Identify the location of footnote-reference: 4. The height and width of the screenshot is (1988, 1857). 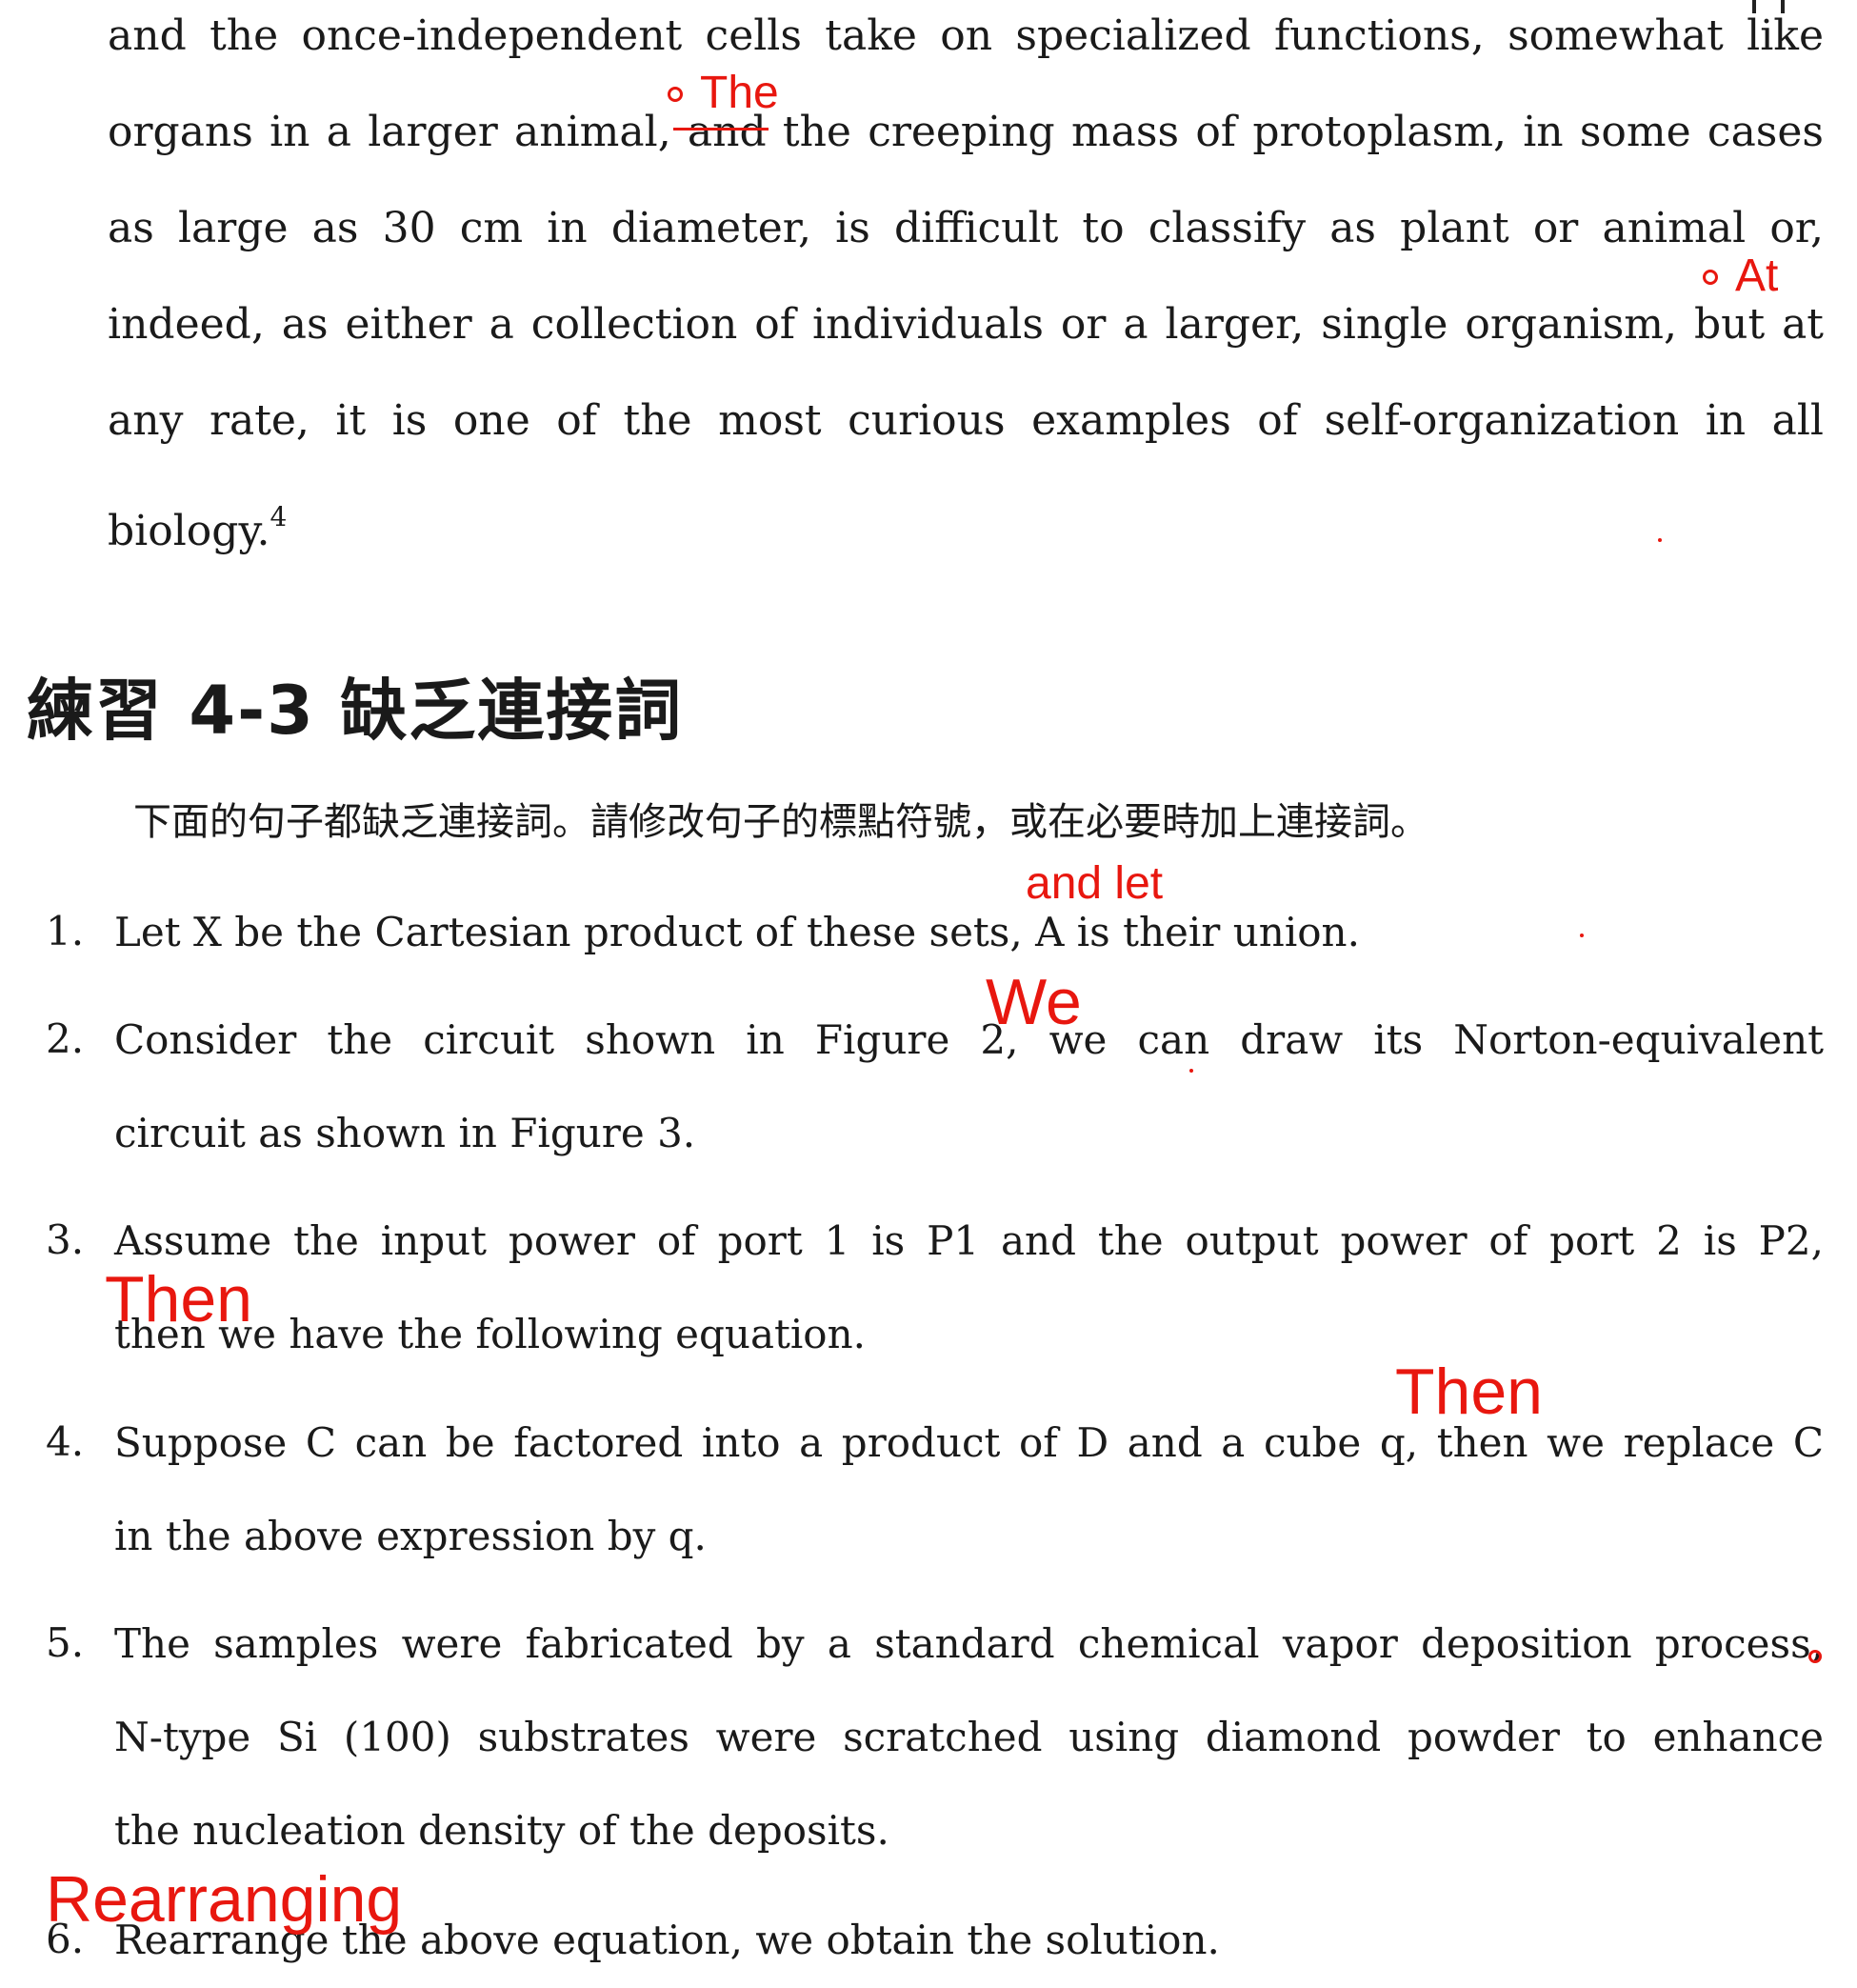
(279, 517).